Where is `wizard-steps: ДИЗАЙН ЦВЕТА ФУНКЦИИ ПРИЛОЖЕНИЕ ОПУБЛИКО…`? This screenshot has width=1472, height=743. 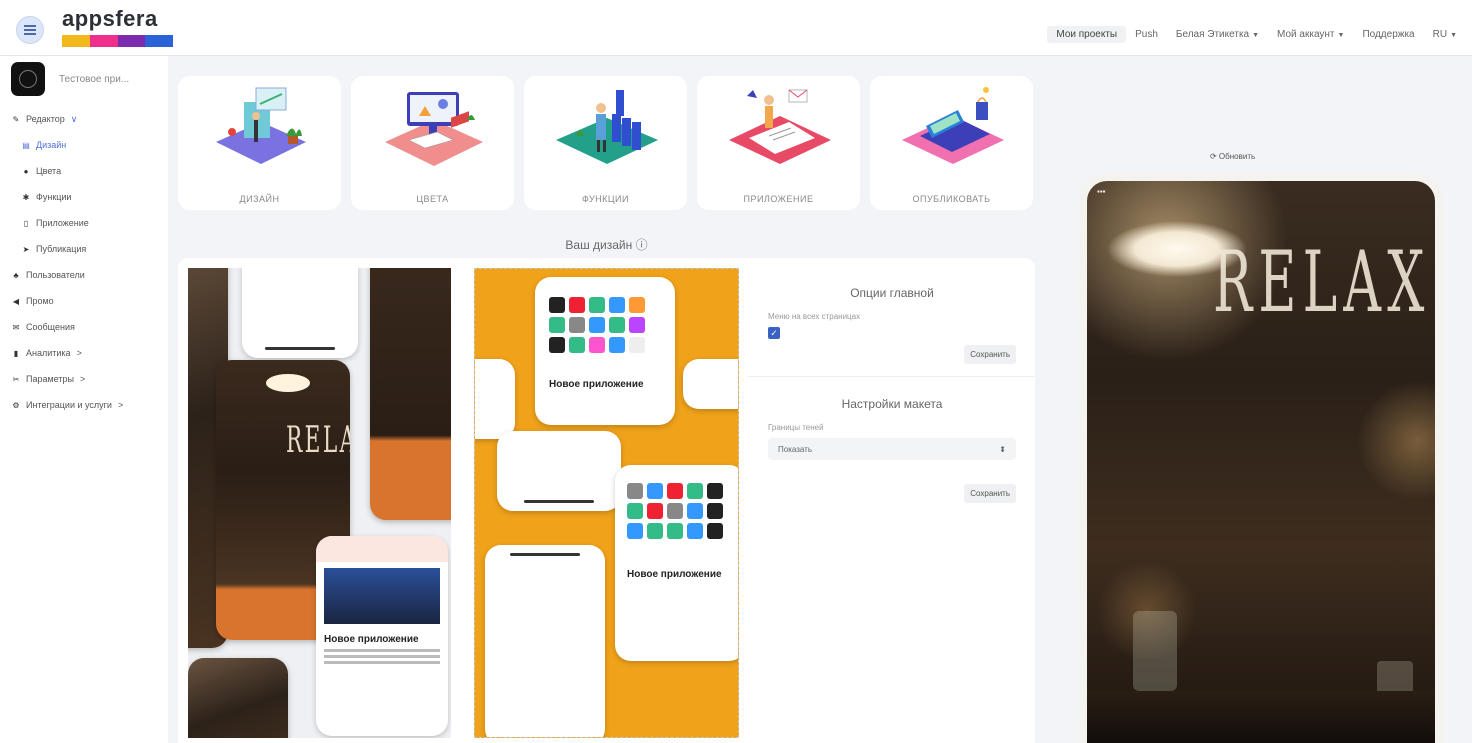
wizard-steps: ДИЗАЙН ЦВЕТА ФУНКЦИИ ПРИЛОЖЕНИЕ ОПУБЛИКО… is located at coordinates (605, 143).